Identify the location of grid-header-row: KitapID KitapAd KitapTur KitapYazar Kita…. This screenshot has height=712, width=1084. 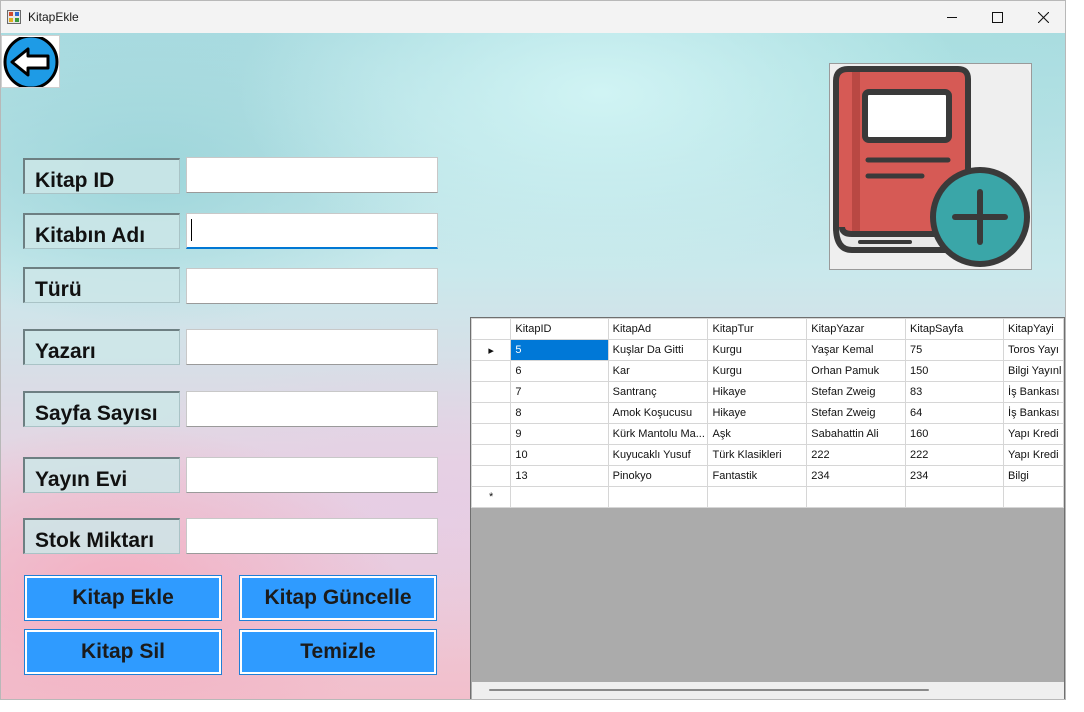
(767, 329).